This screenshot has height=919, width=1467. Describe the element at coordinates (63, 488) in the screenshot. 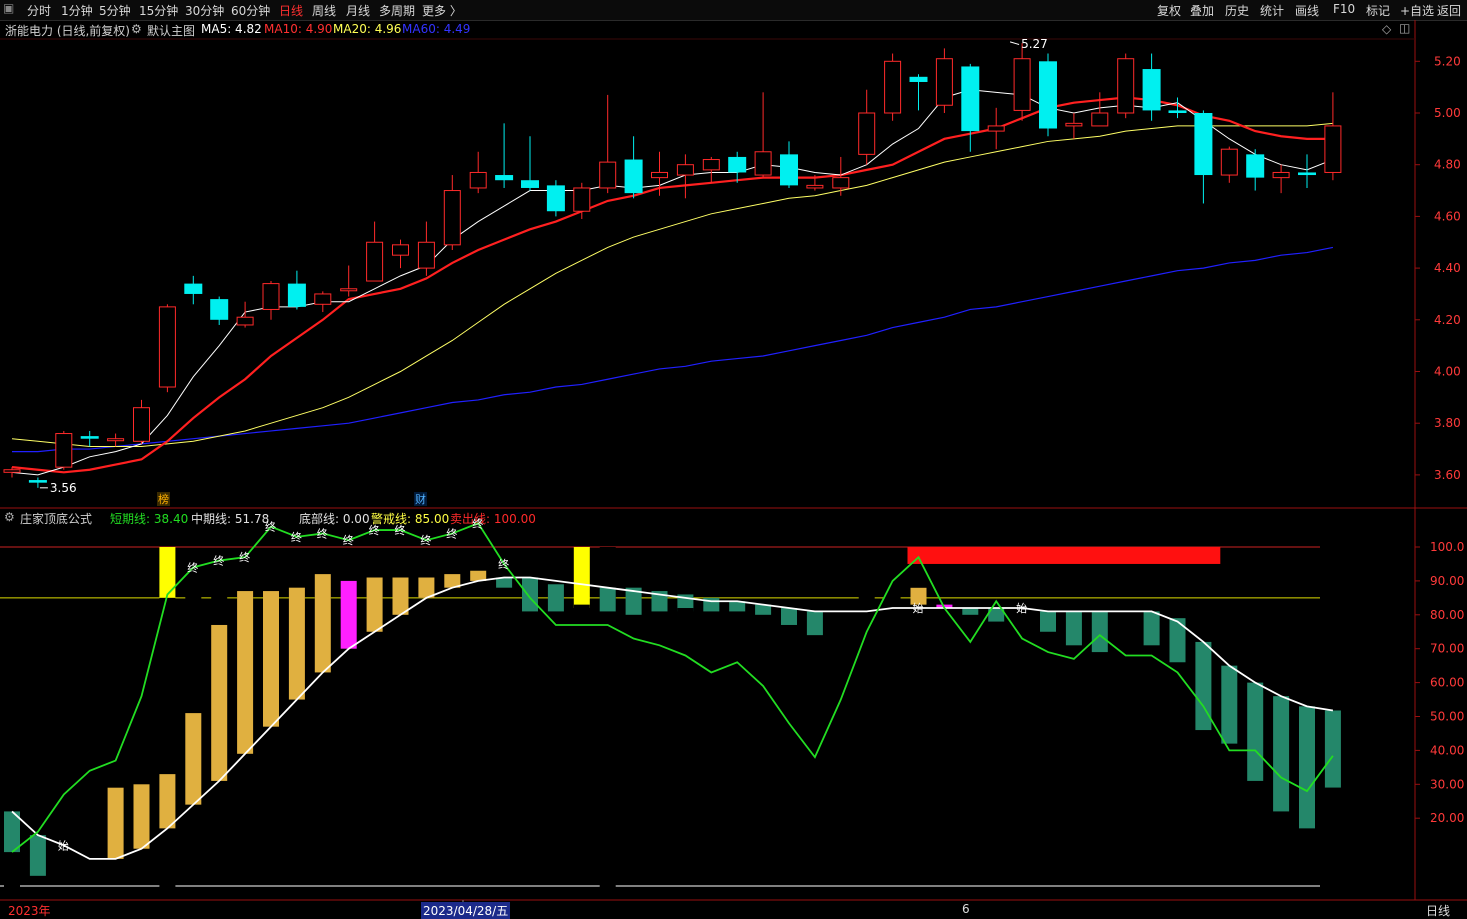

I see `low-mark-label: 3.56` at that location.